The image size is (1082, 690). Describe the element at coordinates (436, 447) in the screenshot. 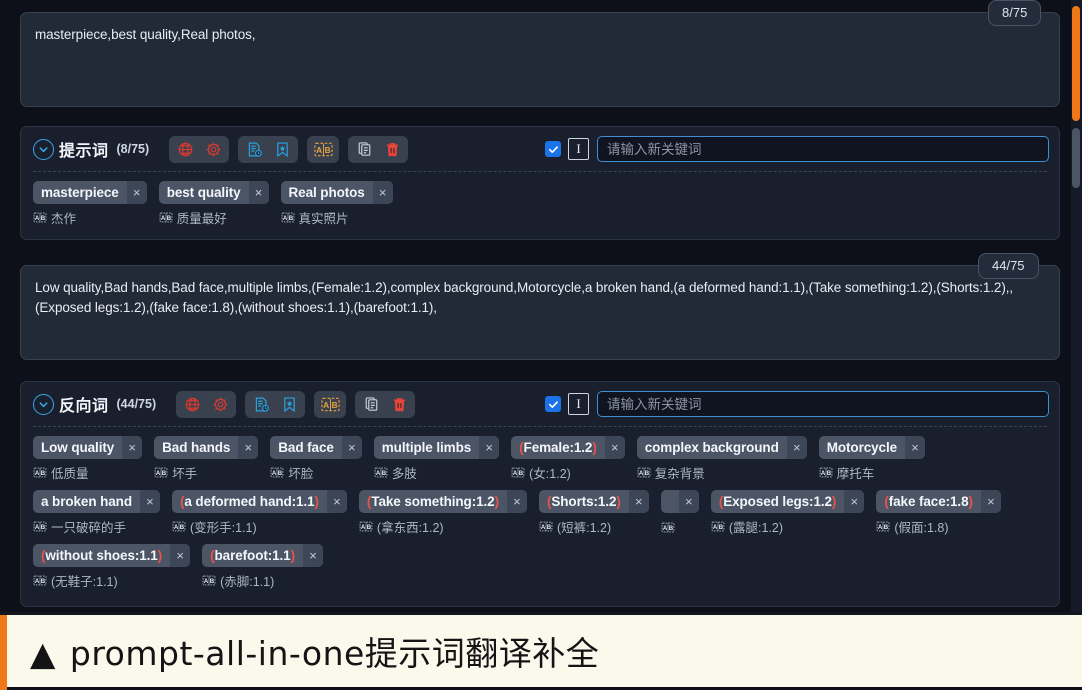

I see `negative-tag-chip: multiple limbs ×` at that location.